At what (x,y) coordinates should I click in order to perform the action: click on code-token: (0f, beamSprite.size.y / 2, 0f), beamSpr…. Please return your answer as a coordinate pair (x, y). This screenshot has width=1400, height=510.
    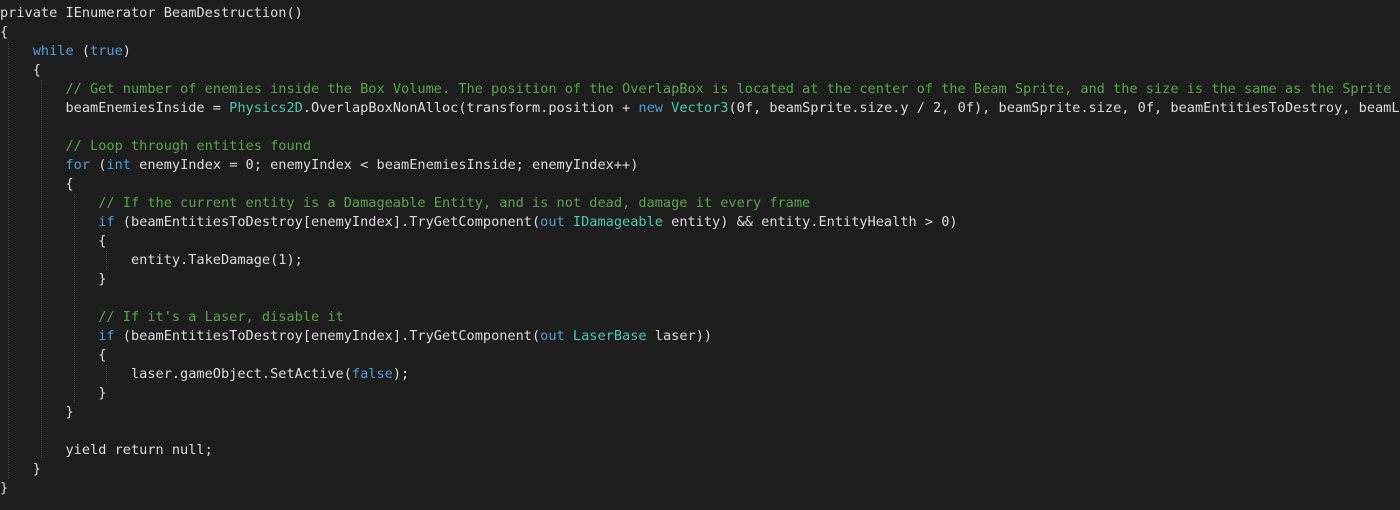
    Looking at the image, I should click on (1064, 108).